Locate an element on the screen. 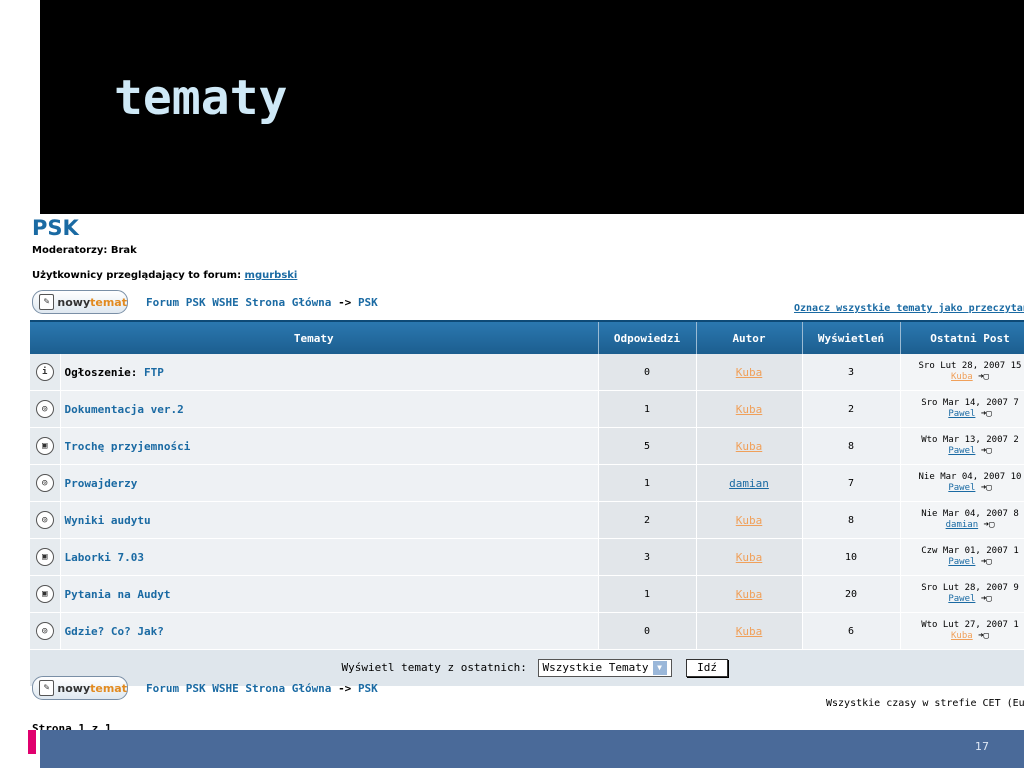 The image size is (1024, 768). last-post-cell: Nie Mar 04, 2007 10 Pawel ➜▢ is located at coordinates (962, 483).